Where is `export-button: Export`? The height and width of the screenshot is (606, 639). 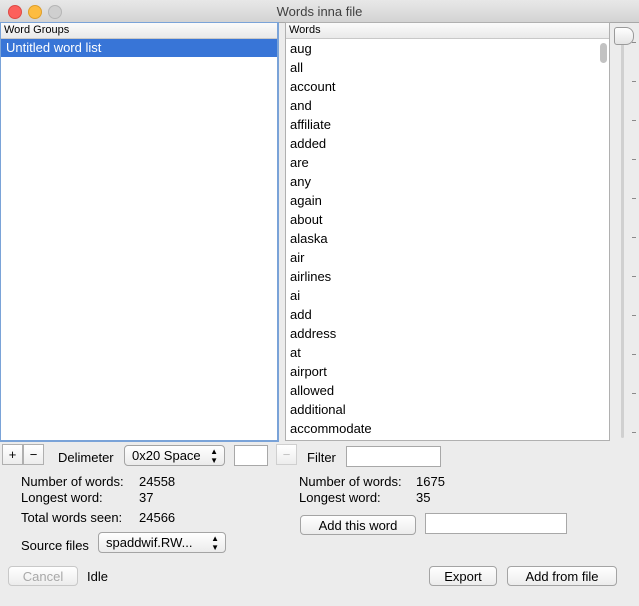
export-button: Export is located at coordinates (463, 576).